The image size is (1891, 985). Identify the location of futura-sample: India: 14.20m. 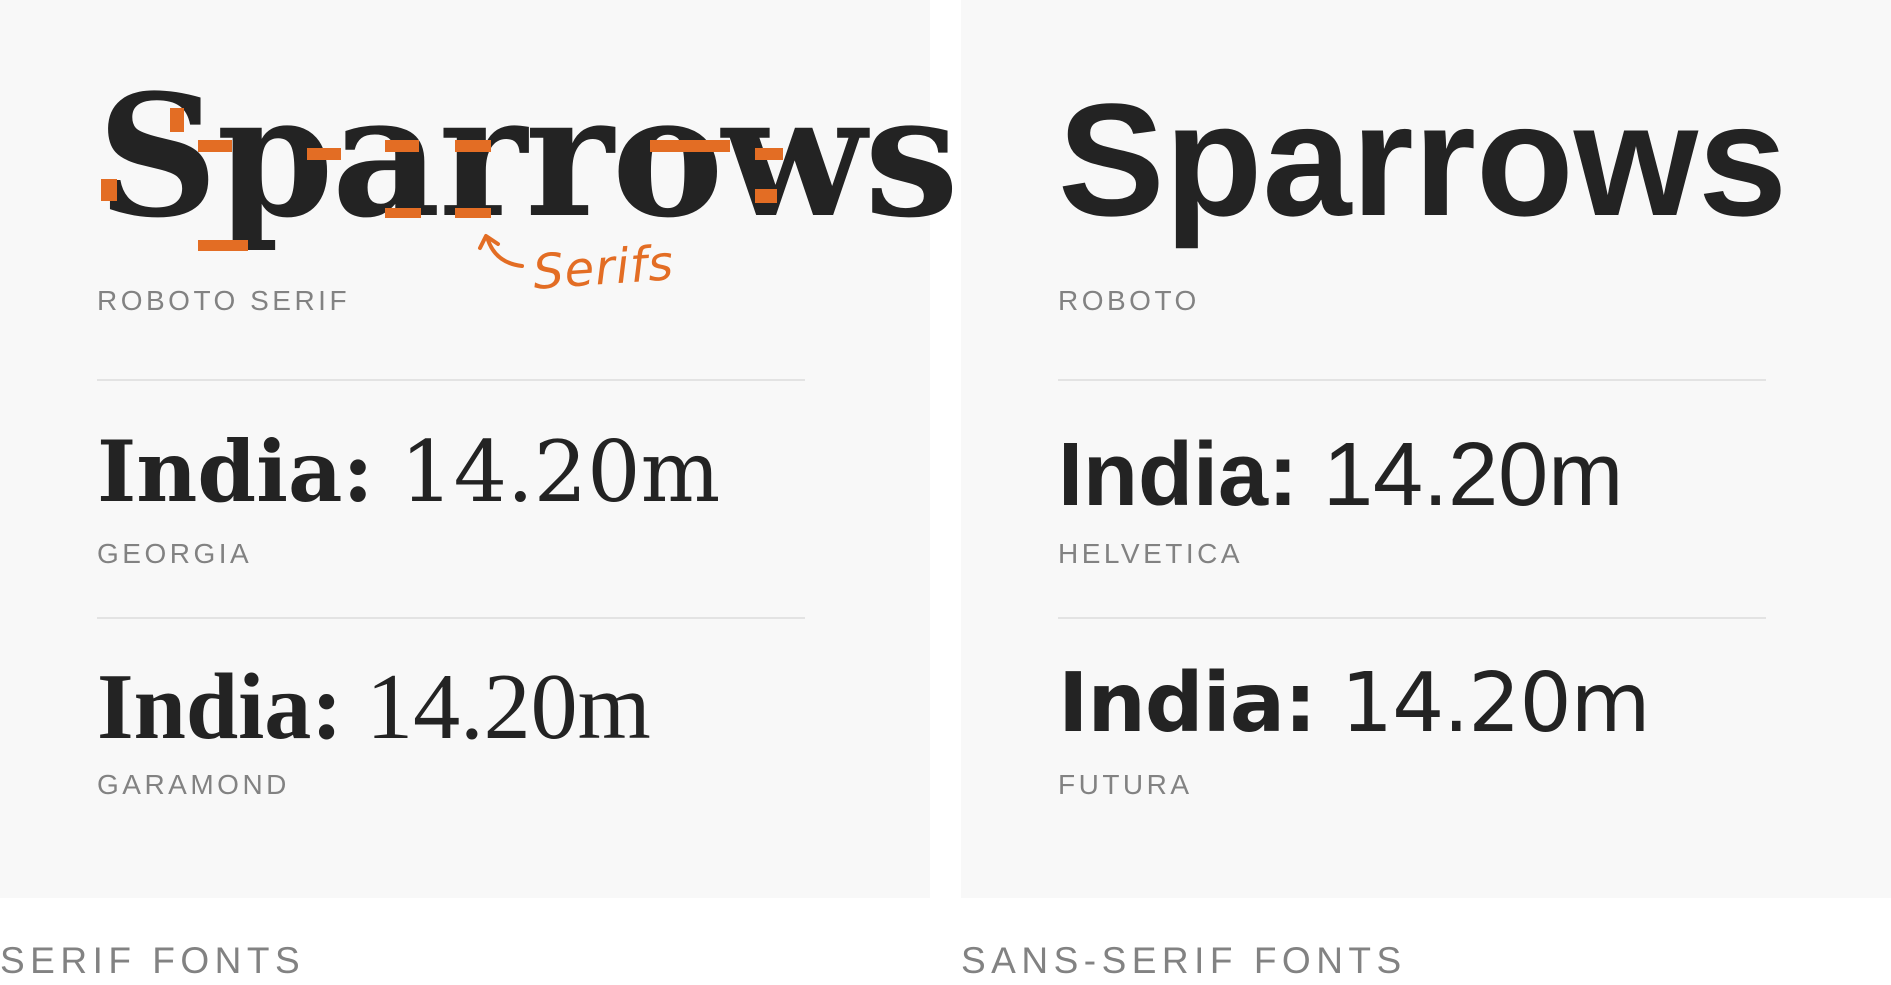
(1354, 704).